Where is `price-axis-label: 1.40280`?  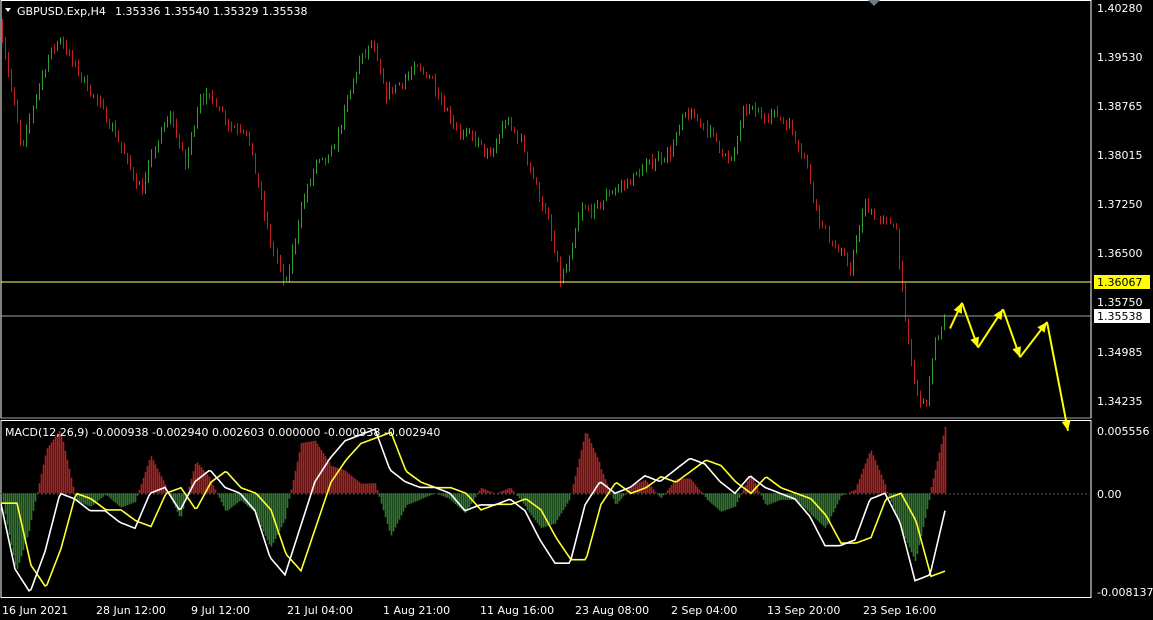 price-axis-label: 1.40280 is located at coordinates (1120, 8).